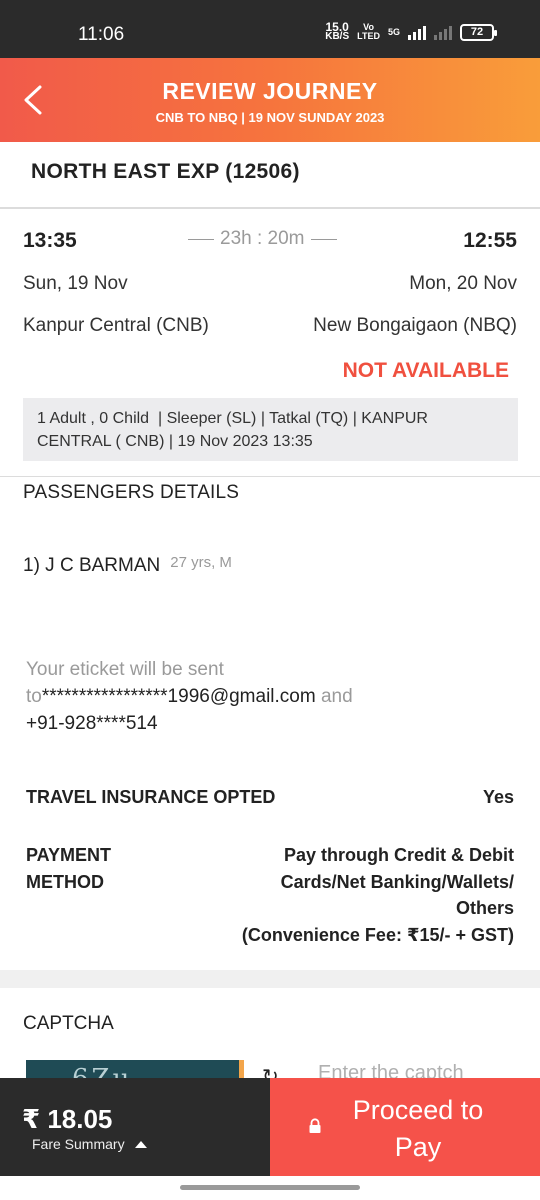 The height and width of the screenshot is (1200, 540). What do you see at coordinates (101, 34) in the screenshot?
I see `status-time: 11:06` at bounding box center [101, 34].